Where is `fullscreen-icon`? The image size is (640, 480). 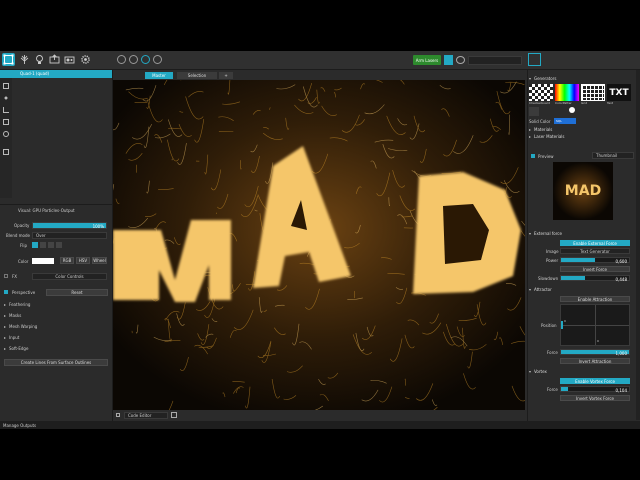 fullscreen-icon is located at coordinates (448, 60).